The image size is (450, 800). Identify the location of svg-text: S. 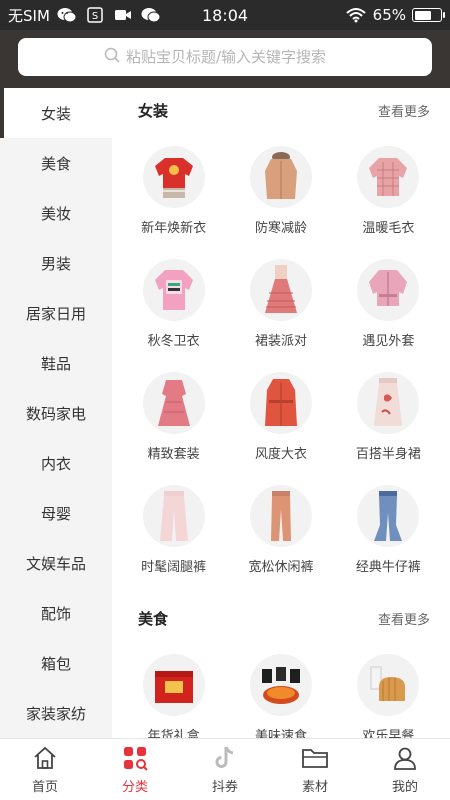
(95, 16).